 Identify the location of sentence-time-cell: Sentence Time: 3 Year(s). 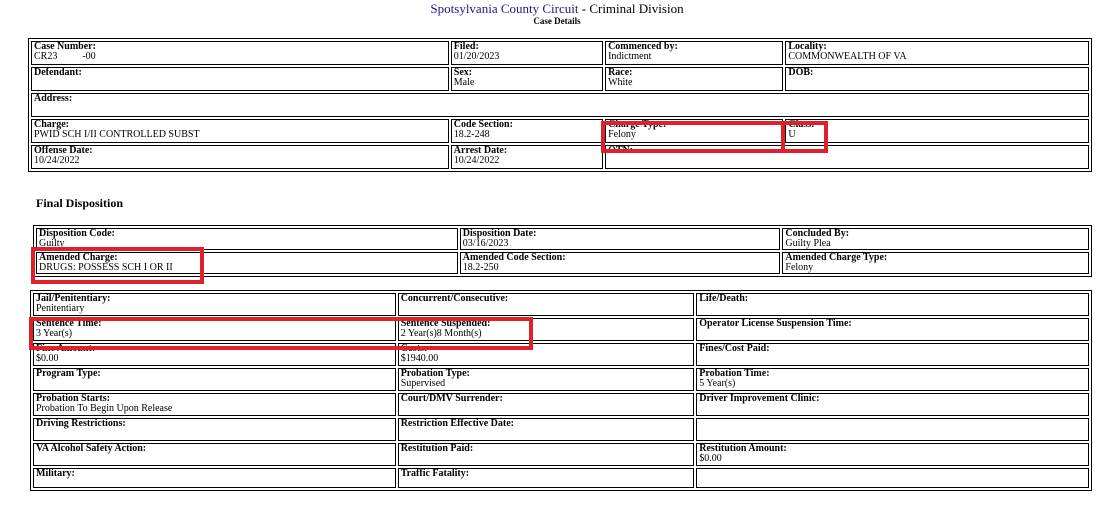
(214, 329).